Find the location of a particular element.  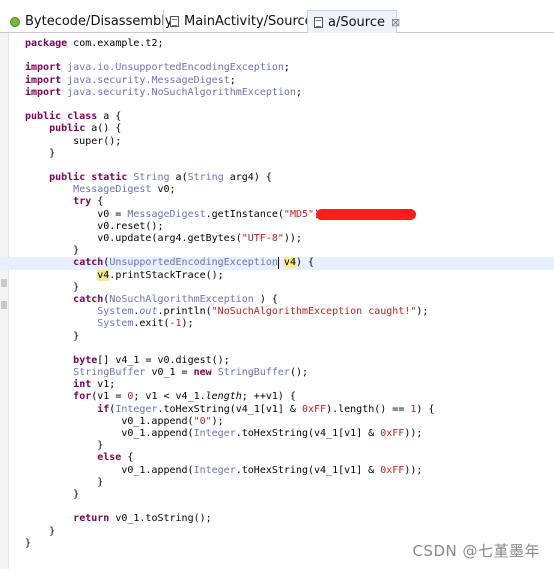

code-token: for is located at coordinates (82, 397).